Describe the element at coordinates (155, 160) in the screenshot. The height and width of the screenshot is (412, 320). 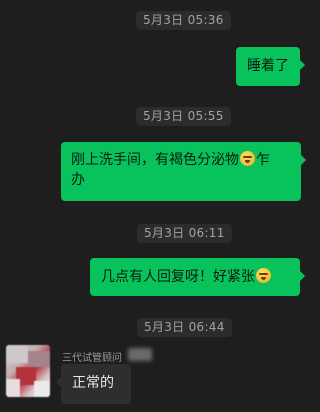
I see `message-text: 刚上洗手间，有褐色分泌物` at that location.